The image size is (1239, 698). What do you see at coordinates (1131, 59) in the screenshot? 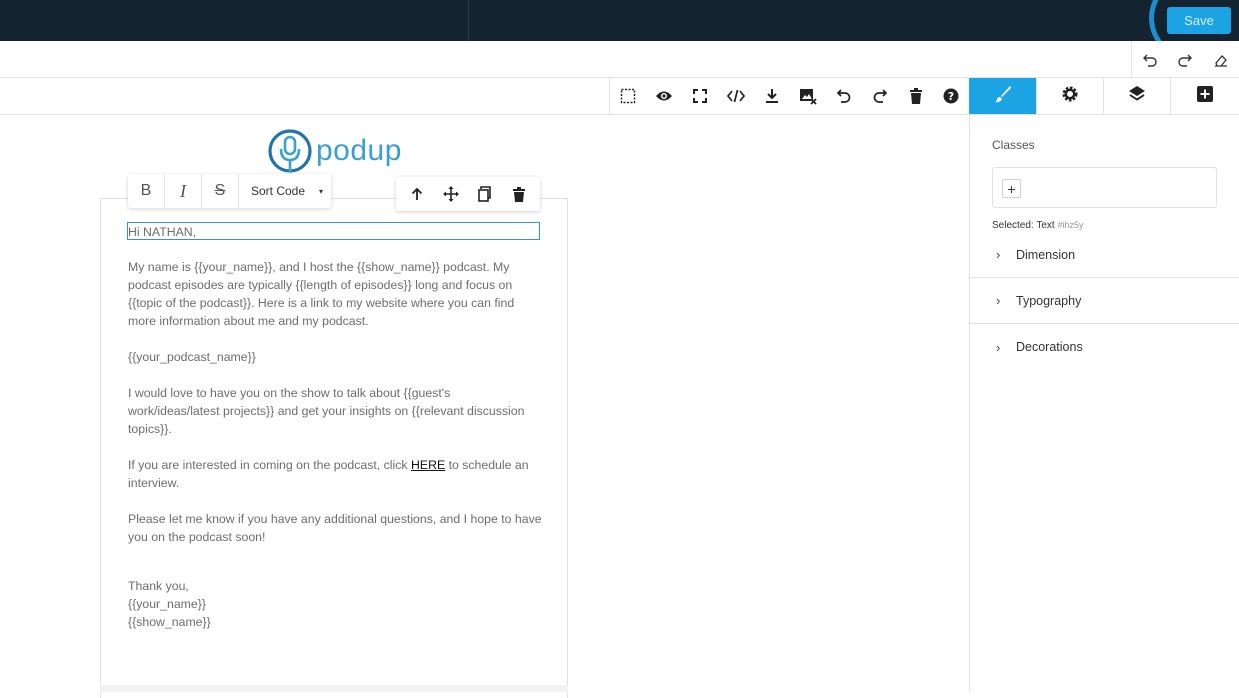
I see `history-bar-separator` at bounding box center [1131, 59].